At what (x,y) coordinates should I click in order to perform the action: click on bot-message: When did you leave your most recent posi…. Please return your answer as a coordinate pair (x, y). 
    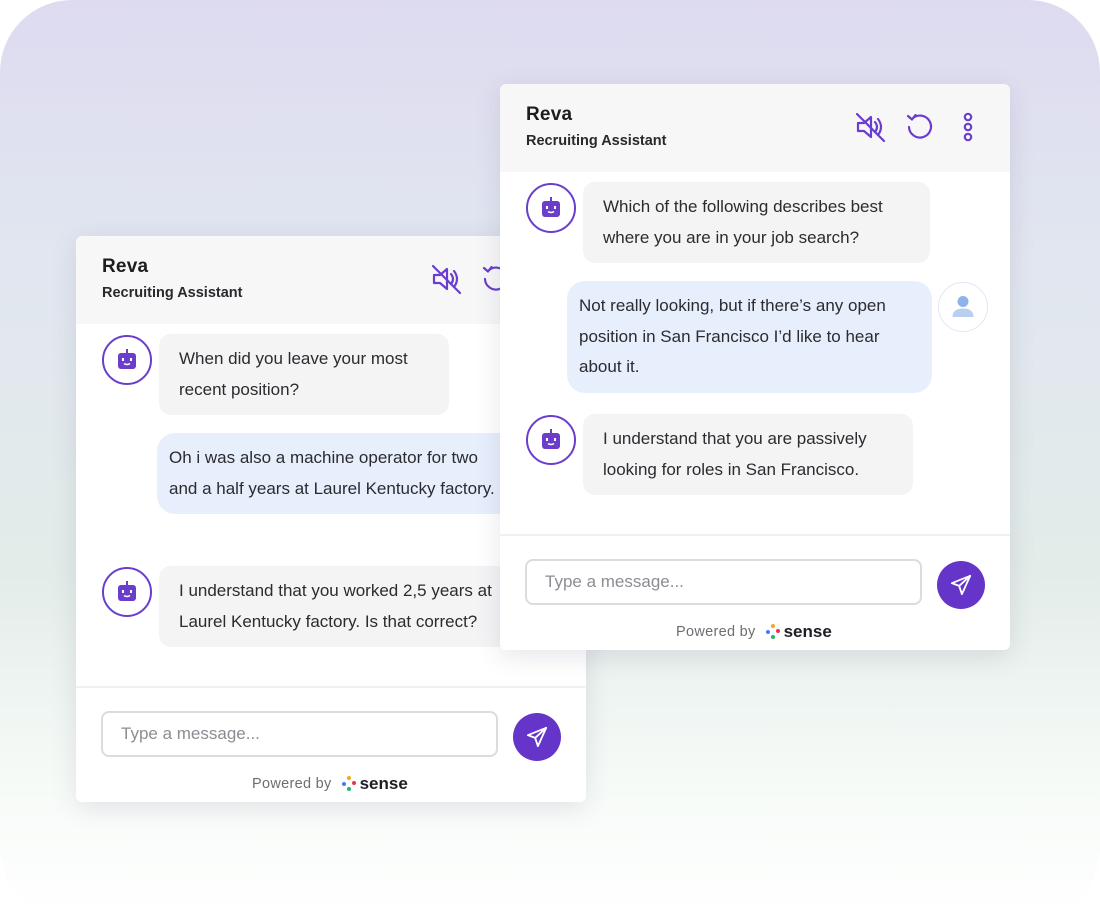
    Looking at the image, I should click on (304, 374).